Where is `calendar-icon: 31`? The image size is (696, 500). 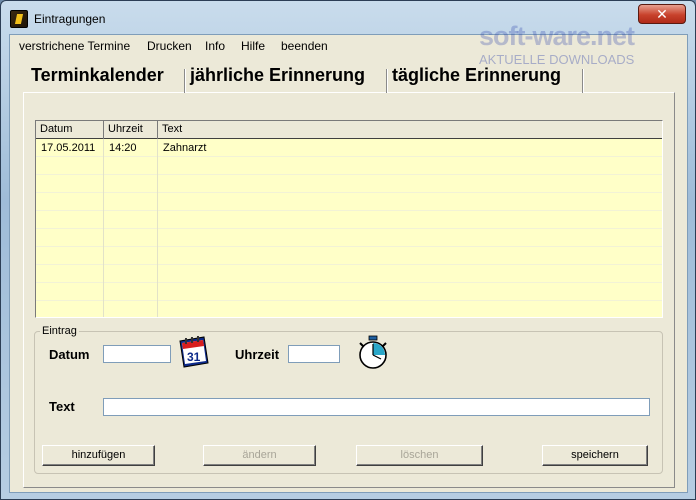
calendar-icon: 31 is located at coordinates (194, 352).